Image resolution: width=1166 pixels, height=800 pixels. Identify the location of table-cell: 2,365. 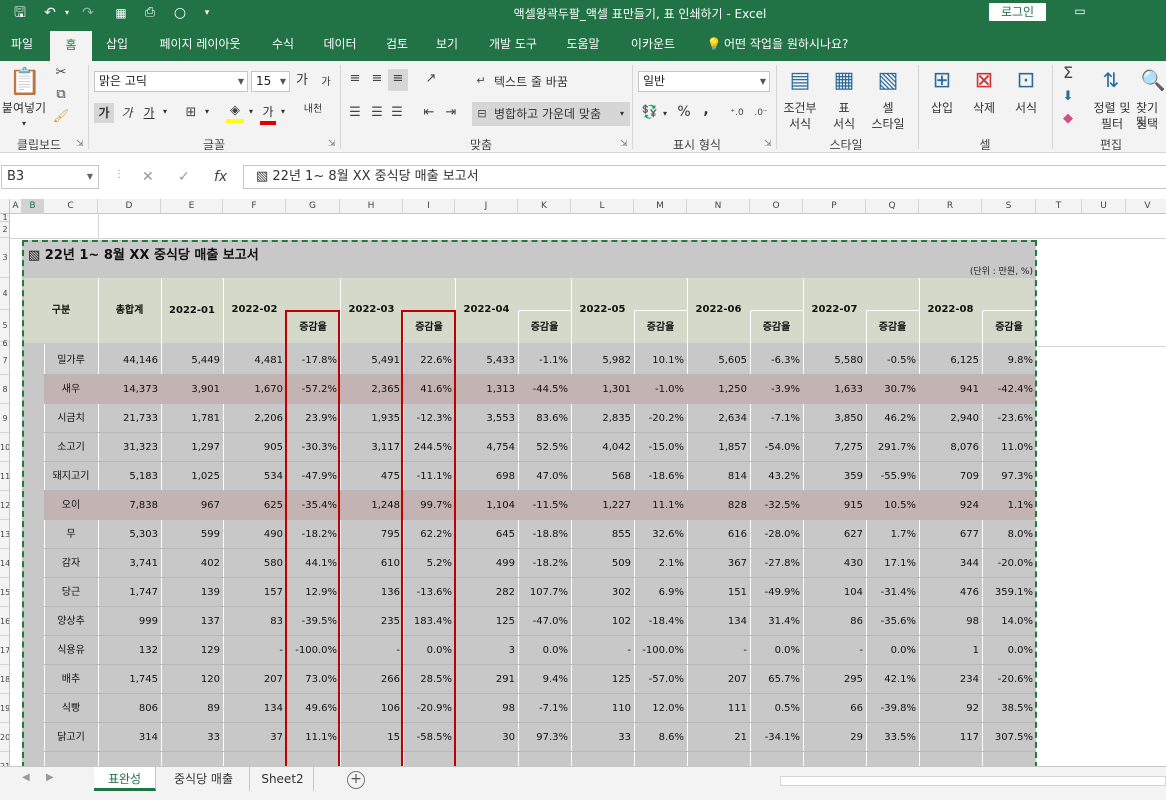
(371, 389).